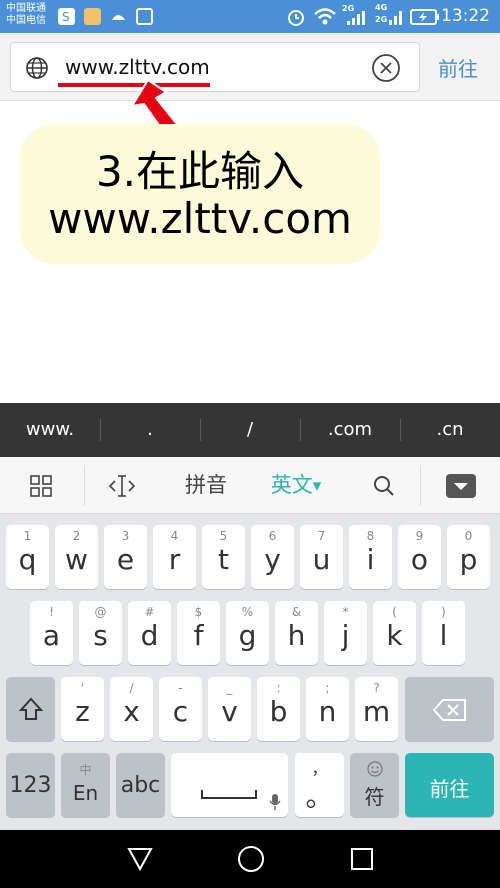 The height and width of the screenshot is (888, 500). What do you see at coordinates (449, 785) in the screenshot?
I see `enter-go-key: 前往` at bounding box center [449, 785].